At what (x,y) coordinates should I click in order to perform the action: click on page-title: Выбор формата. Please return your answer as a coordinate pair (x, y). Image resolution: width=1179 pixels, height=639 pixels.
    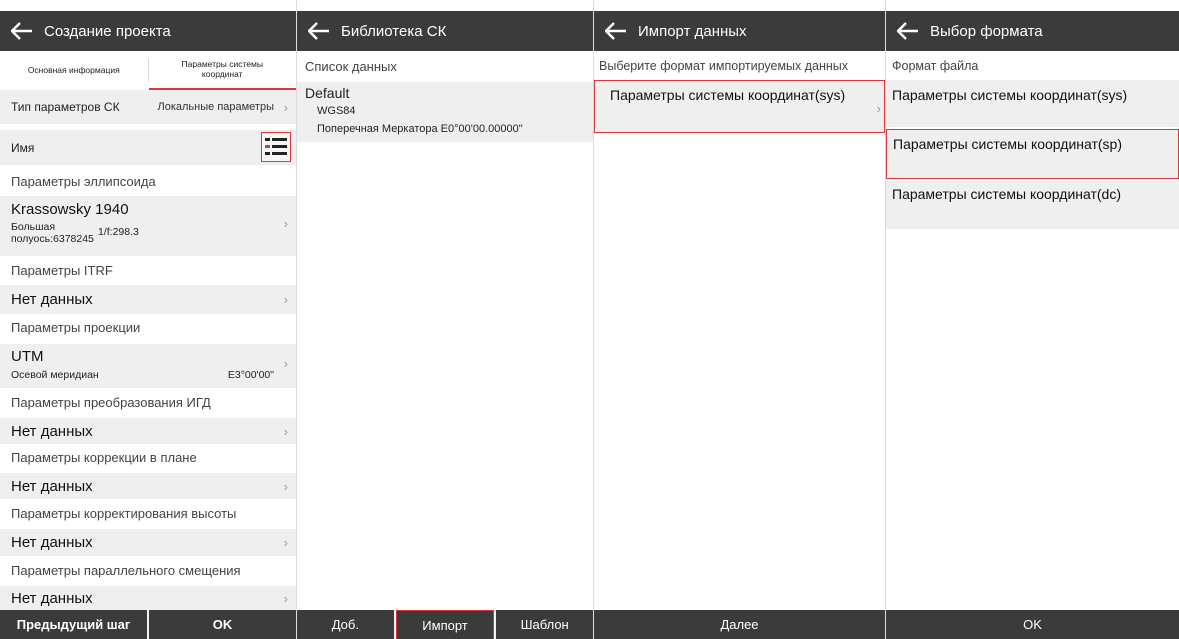
    Looking at the image, I should click on (986, 31).